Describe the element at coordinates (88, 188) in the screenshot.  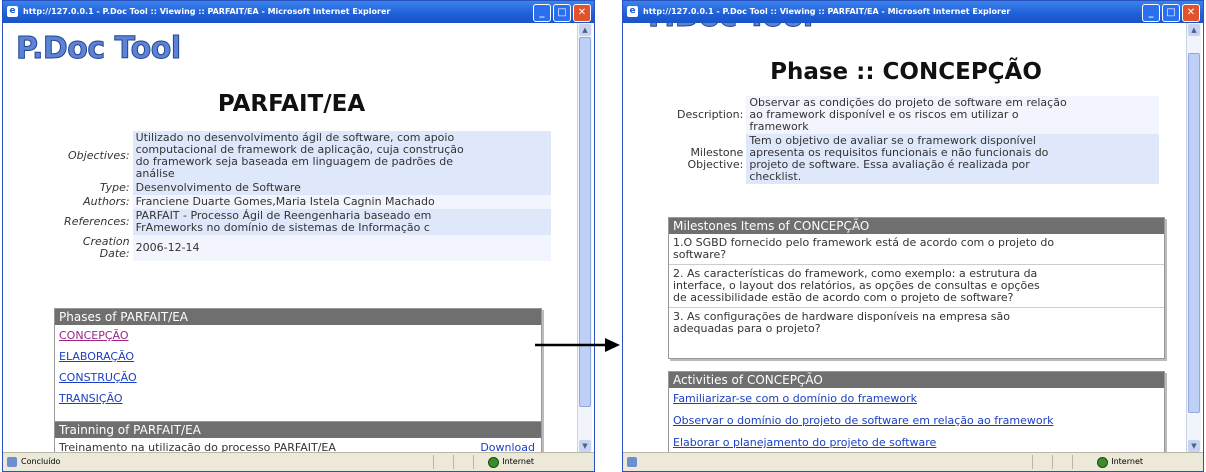
I see `type-label: Type:` at that location.